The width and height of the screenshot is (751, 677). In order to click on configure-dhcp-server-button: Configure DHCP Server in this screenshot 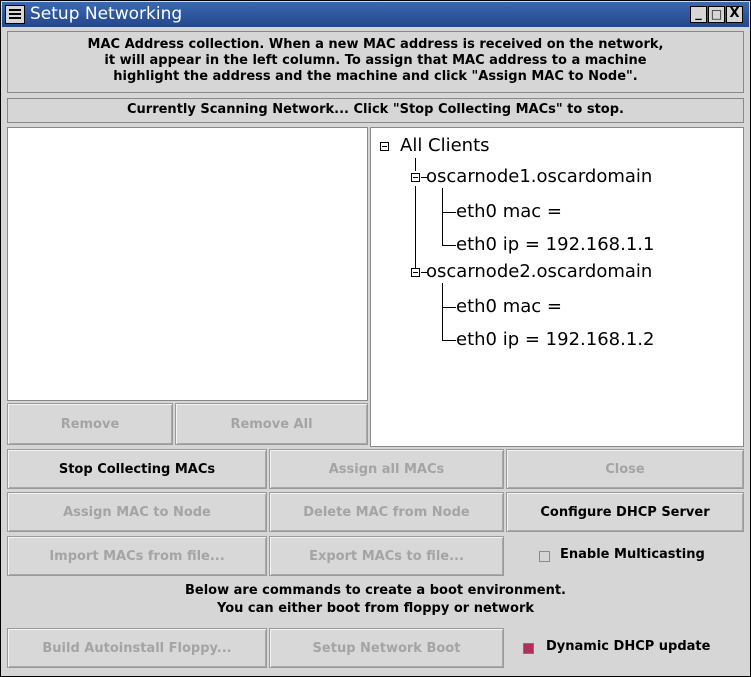, I will do `click(625, 512)`.